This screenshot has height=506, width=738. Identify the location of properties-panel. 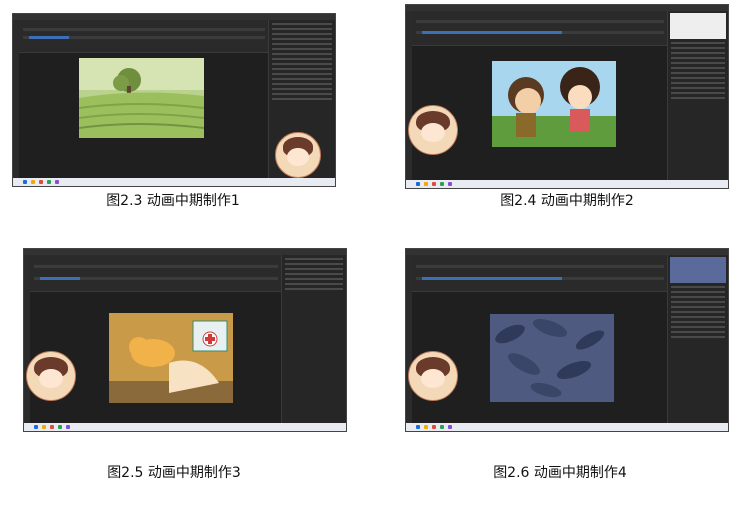
(313, 339).